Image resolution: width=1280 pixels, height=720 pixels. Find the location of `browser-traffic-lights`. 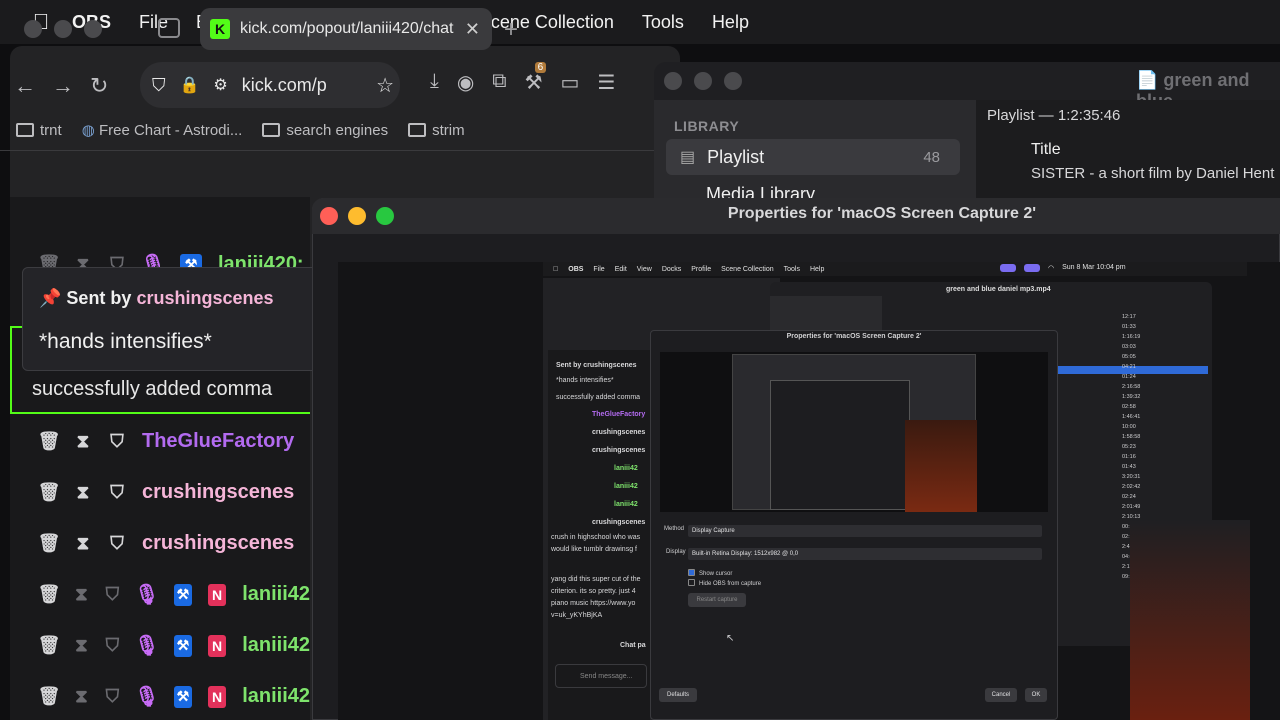

browser-traffic-lights is located at coordinates (63, 29).